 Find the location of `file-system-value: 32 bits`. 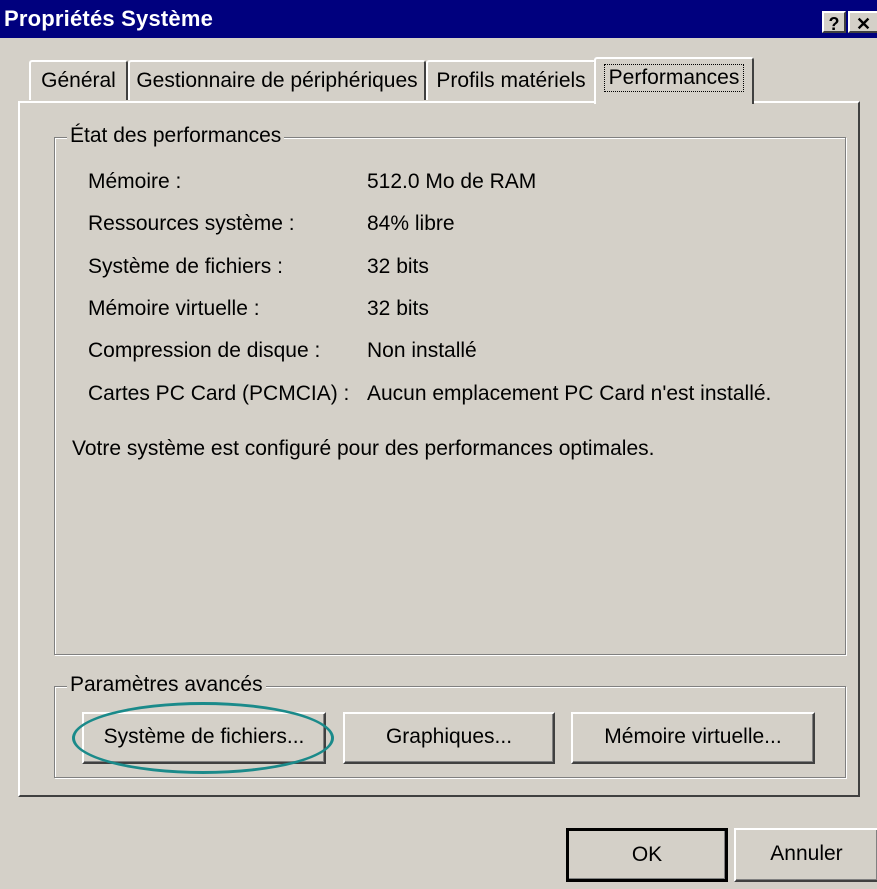

file-system-value: 32 bits is located at coordinates (398, 266).